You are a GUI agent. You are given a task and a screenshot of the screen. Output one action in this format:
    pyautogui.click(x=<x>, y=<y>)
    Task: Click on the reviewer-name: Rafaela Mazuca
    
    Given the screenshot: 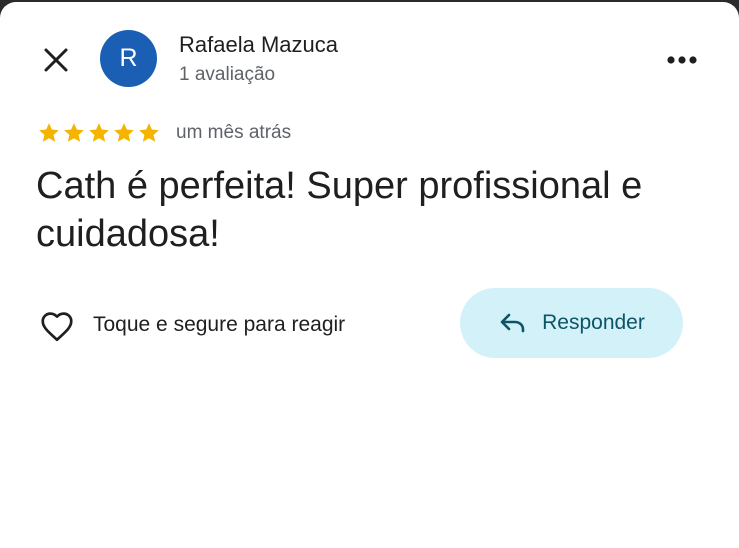 What is the action you would take?
    pyautogui.click(x=258, y=45)
    